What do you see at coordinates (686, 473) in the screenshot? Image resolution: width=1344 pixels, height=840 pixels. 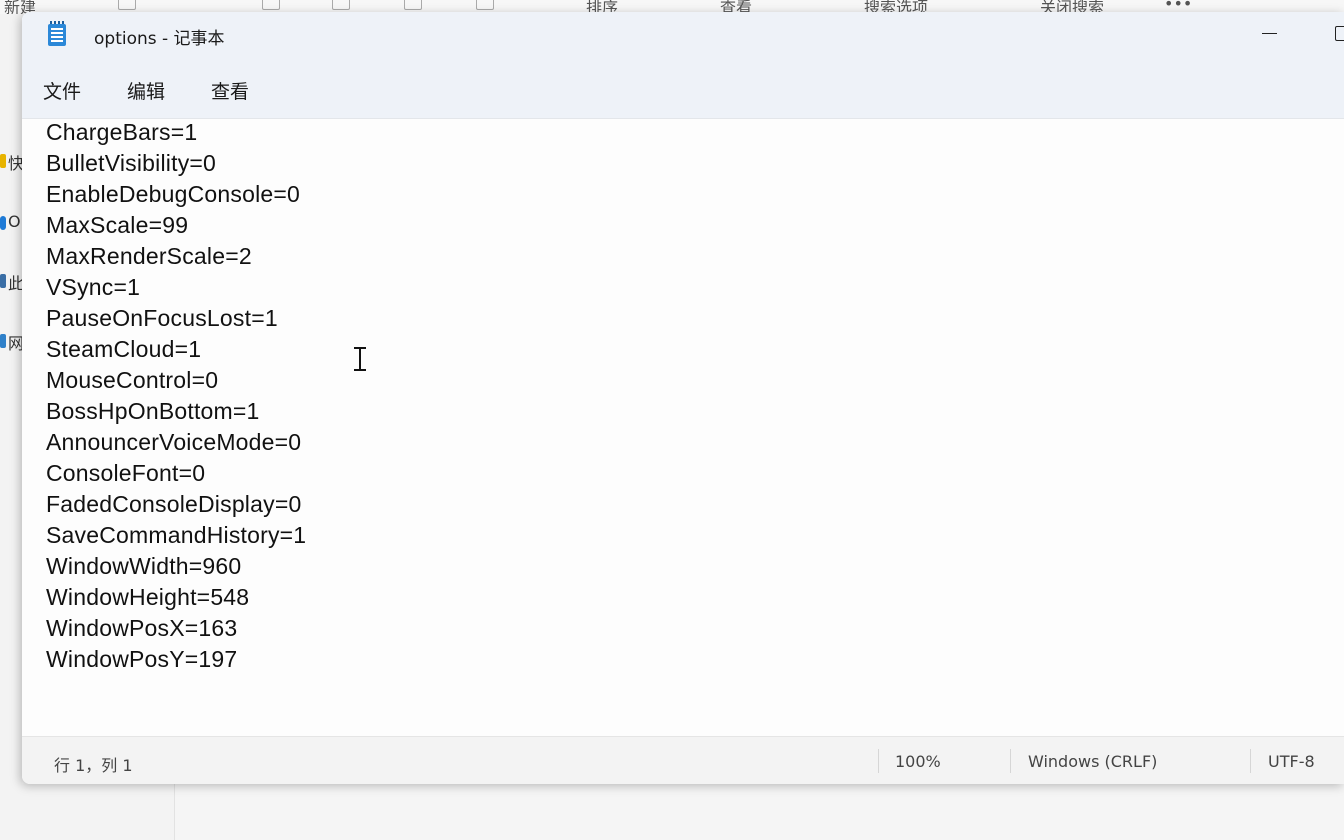 I see `text-line: ConsoleFont=0` at bounding box center [686, 473].